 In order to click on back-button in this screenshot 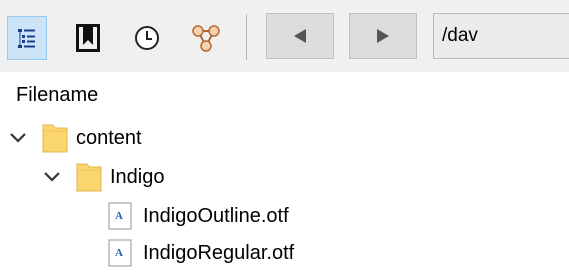, I will do `click(300, 36)`.